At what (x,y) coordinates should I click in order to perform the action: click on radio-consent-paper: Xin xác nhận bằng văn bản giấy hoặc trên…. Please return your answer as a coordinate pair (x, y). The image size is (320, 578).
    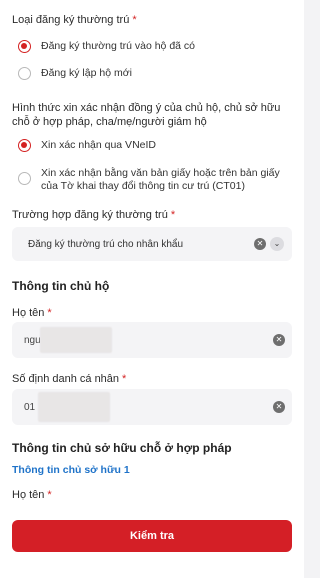
    Looking at the image, I should click on (155, 180).